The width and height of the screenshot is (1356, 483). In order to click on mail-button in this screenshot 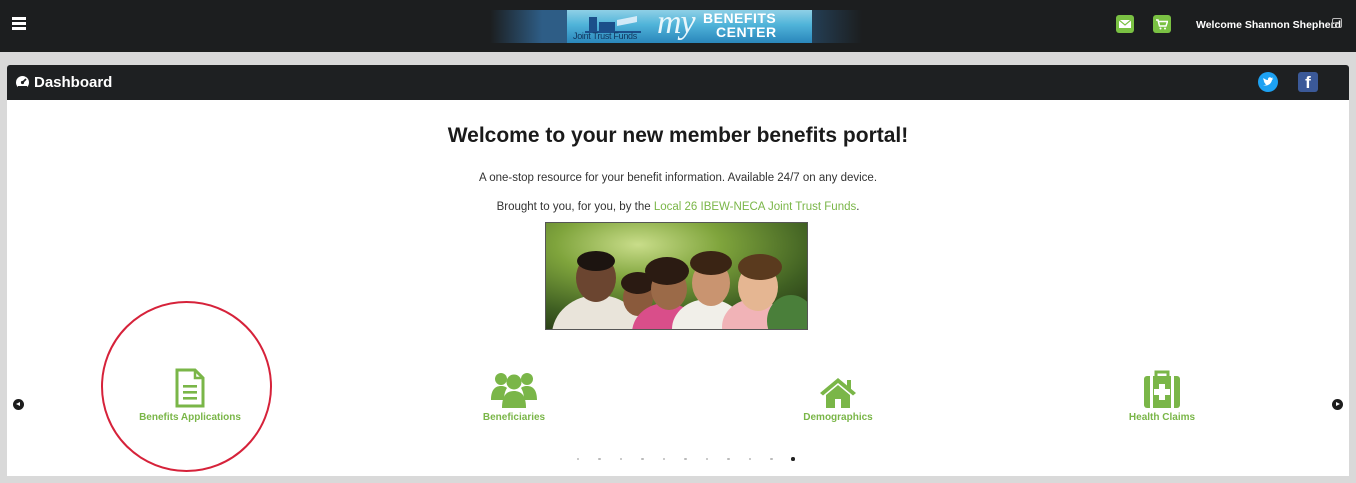, I will do `click(1125, 24)`.